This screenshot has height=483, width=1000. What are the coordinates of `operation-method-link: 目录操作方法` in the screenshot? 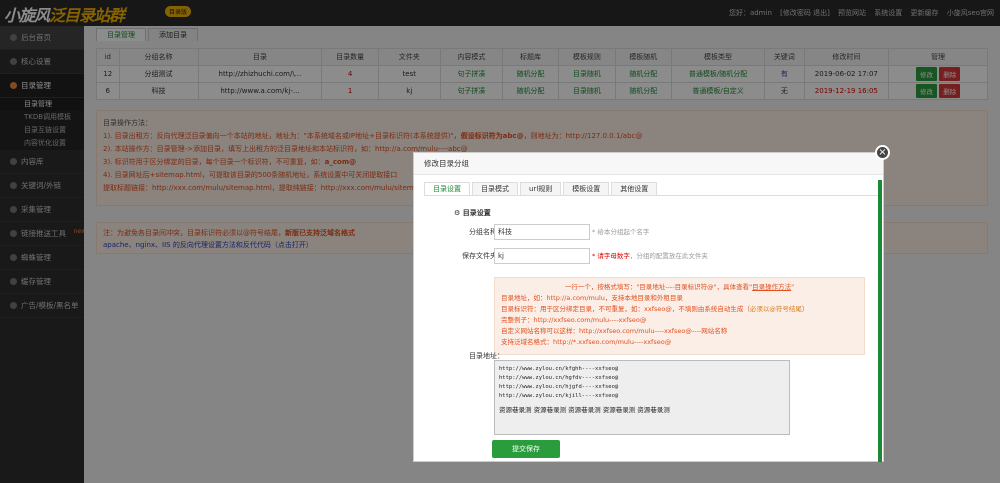 It's located at (771, 287).